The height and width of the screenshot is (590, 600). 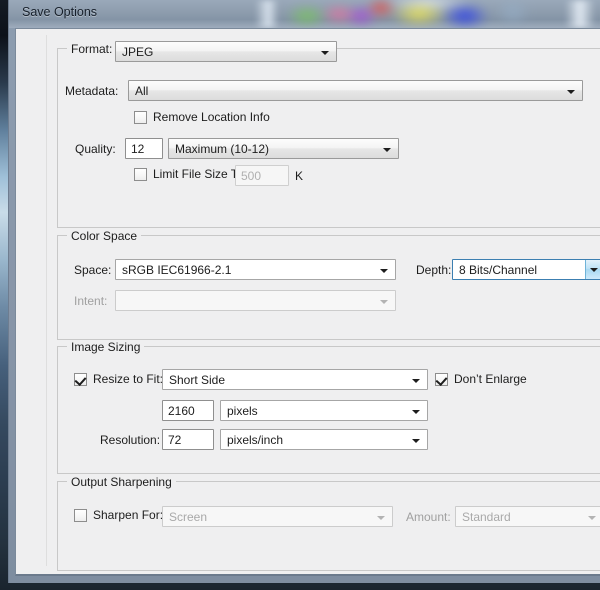 What do you see at coordinates (324, 439) in the screenshot?
I see `resolution-unit-combo: pixels/inch` at bounding box center [324, 439].